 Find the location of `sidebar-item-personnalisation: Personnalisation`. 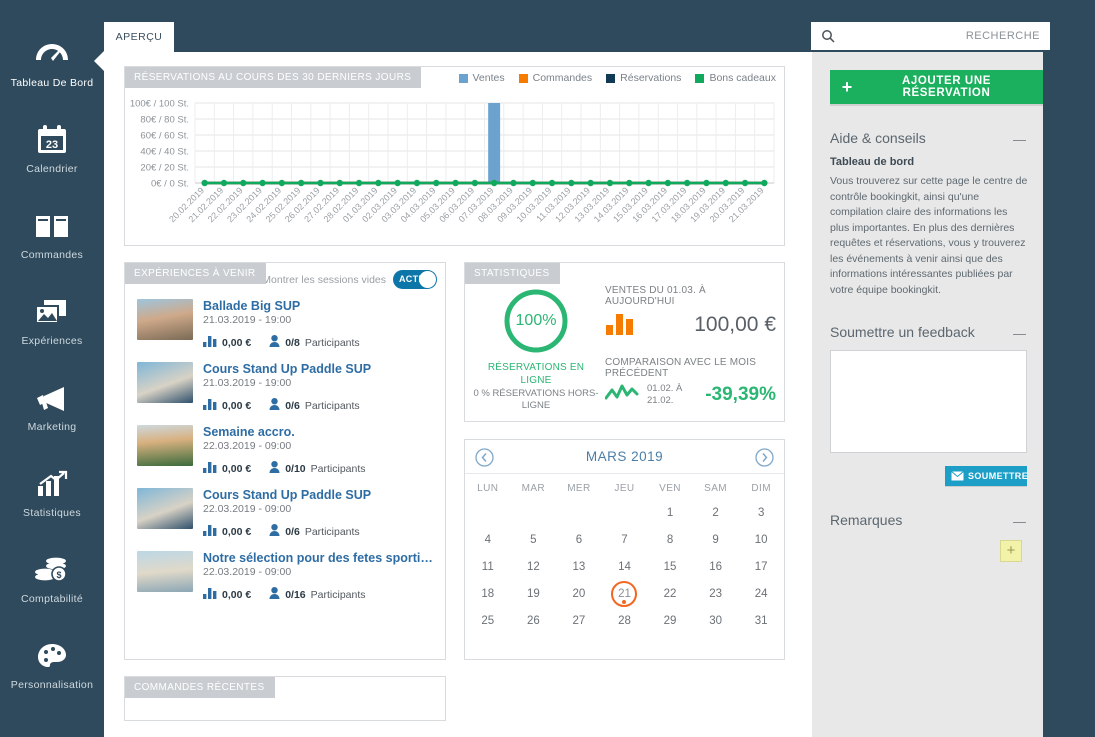

sidebar-item-personnalisation: Personnalisation is located at coordinates (52, 671).